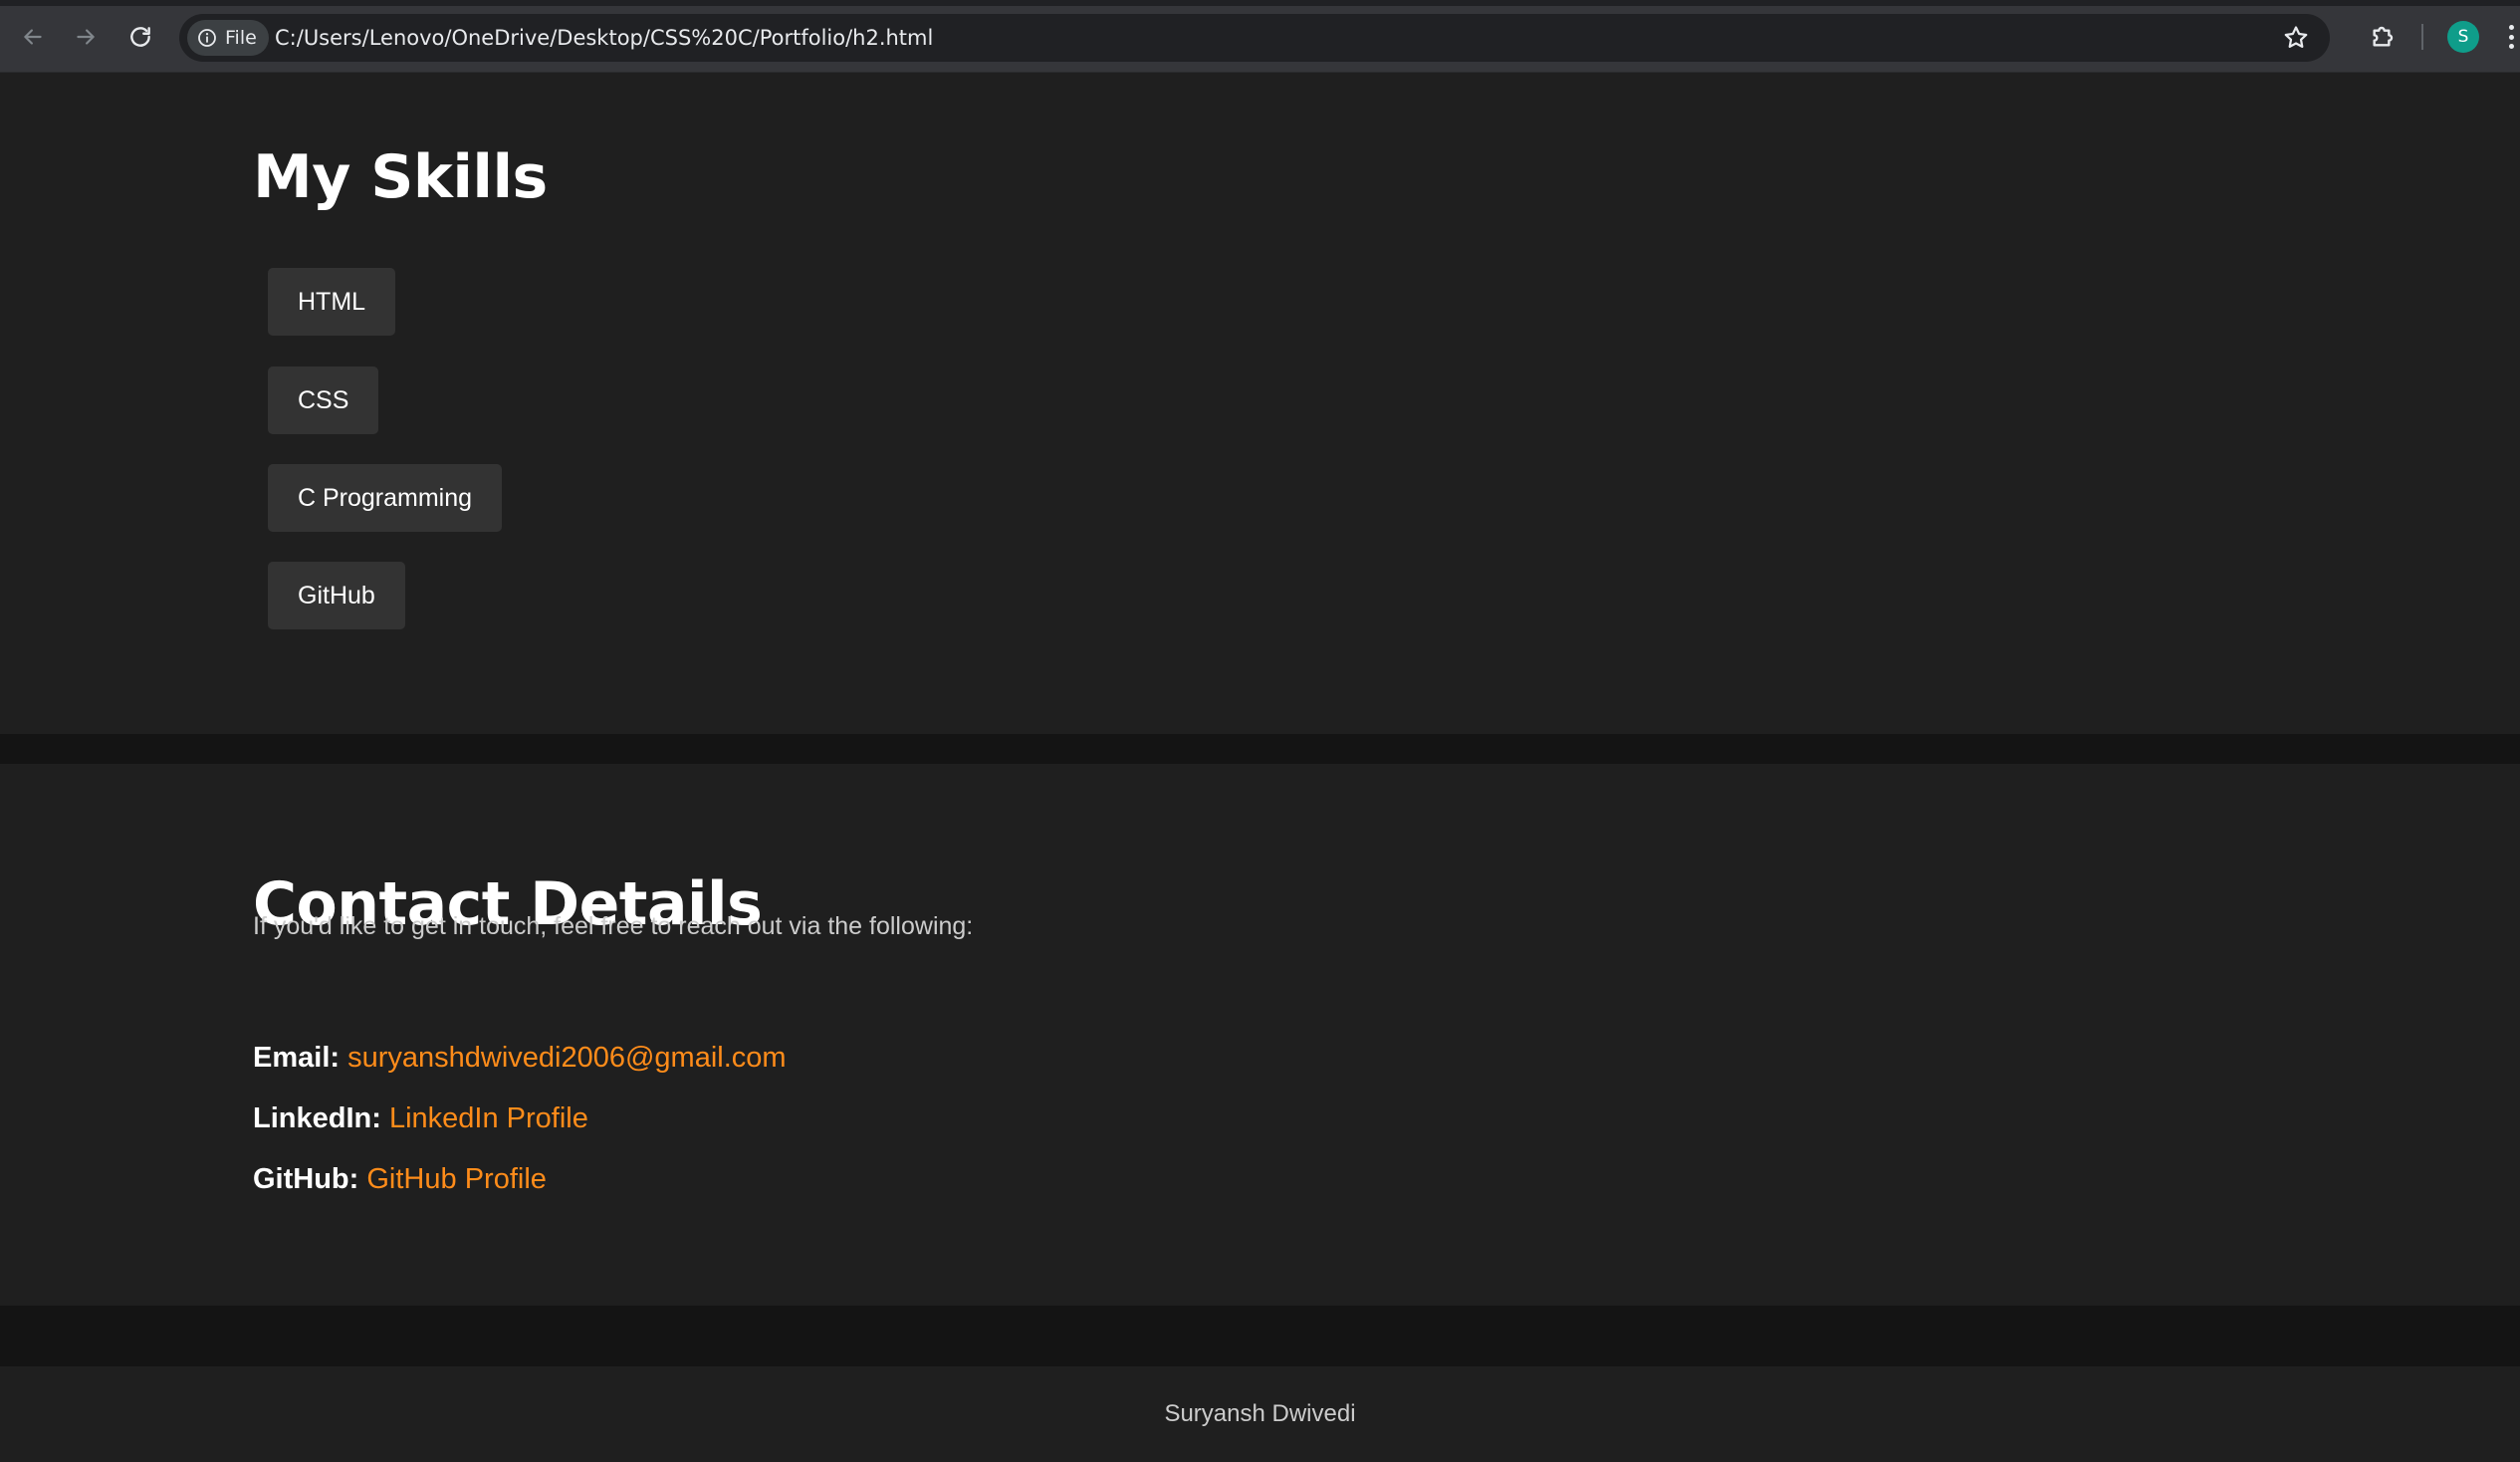 The image size is (2520, 1462). I want to click on bookmark-button, so click(2296, 38).